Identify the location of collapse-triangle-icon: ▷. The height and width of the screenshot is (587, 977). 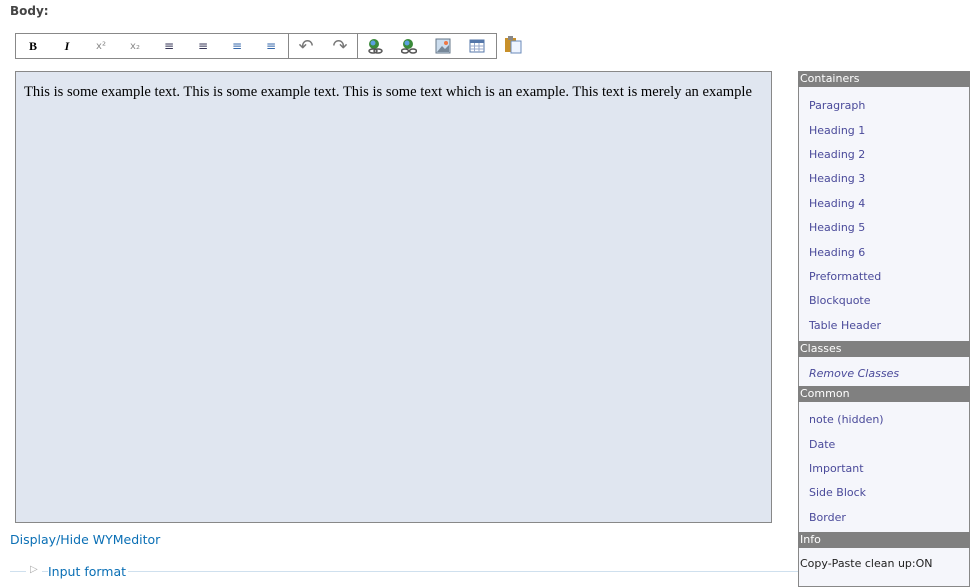
(34, 569).